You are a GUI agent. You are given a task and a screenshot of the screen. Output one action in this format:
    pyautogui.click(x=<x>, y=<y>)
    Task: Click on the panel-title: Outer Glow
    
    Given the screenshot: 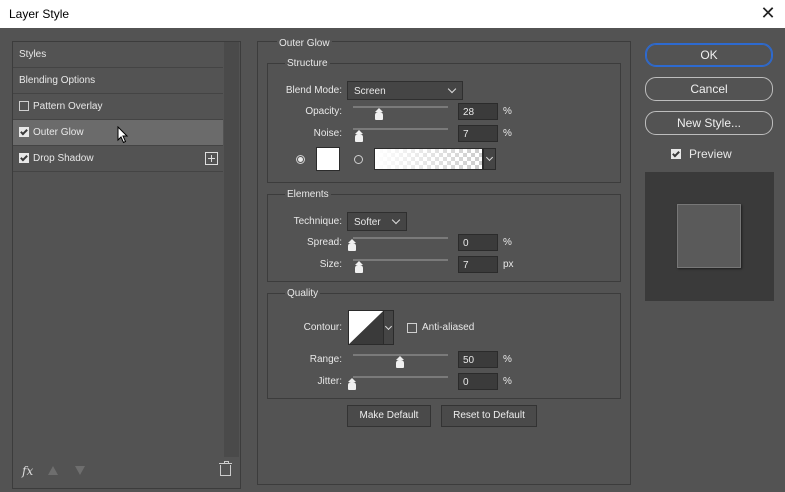 What is the action you would take?
    pyautogui.click(x=304, y=43)
    